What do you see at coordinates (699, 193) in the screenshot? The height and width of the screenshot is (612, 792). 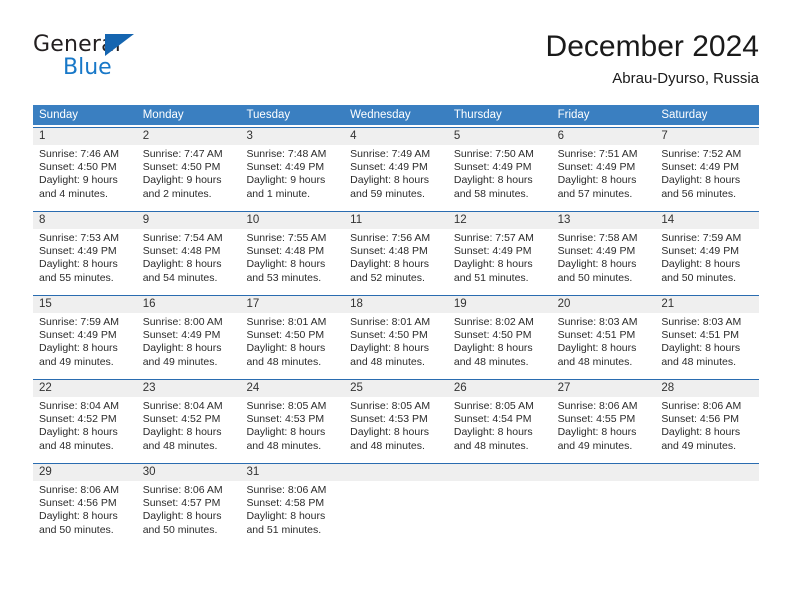 I see `daylight-text-line2: and 56 minutes.` at bounding box center [699, 193].